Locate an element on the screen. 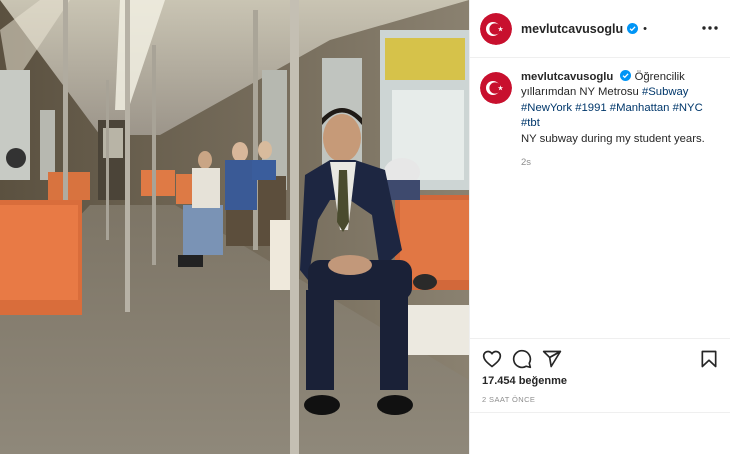 The width and height of the screenshot is (730, 454). more-options-icon is located at coordinates (710, 28).